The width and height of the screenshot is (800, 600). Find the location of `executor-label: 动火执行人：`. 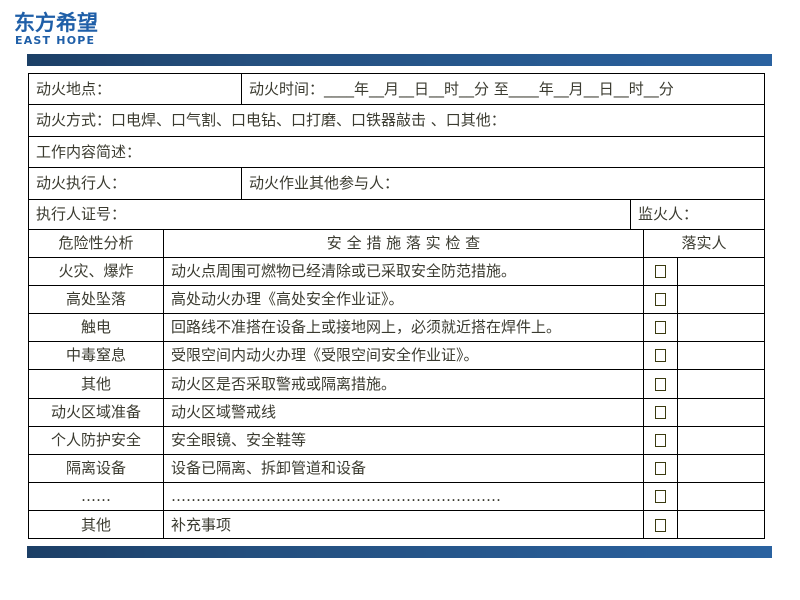

executor-label: 动火执行人： is located at coordinates (81, 183).